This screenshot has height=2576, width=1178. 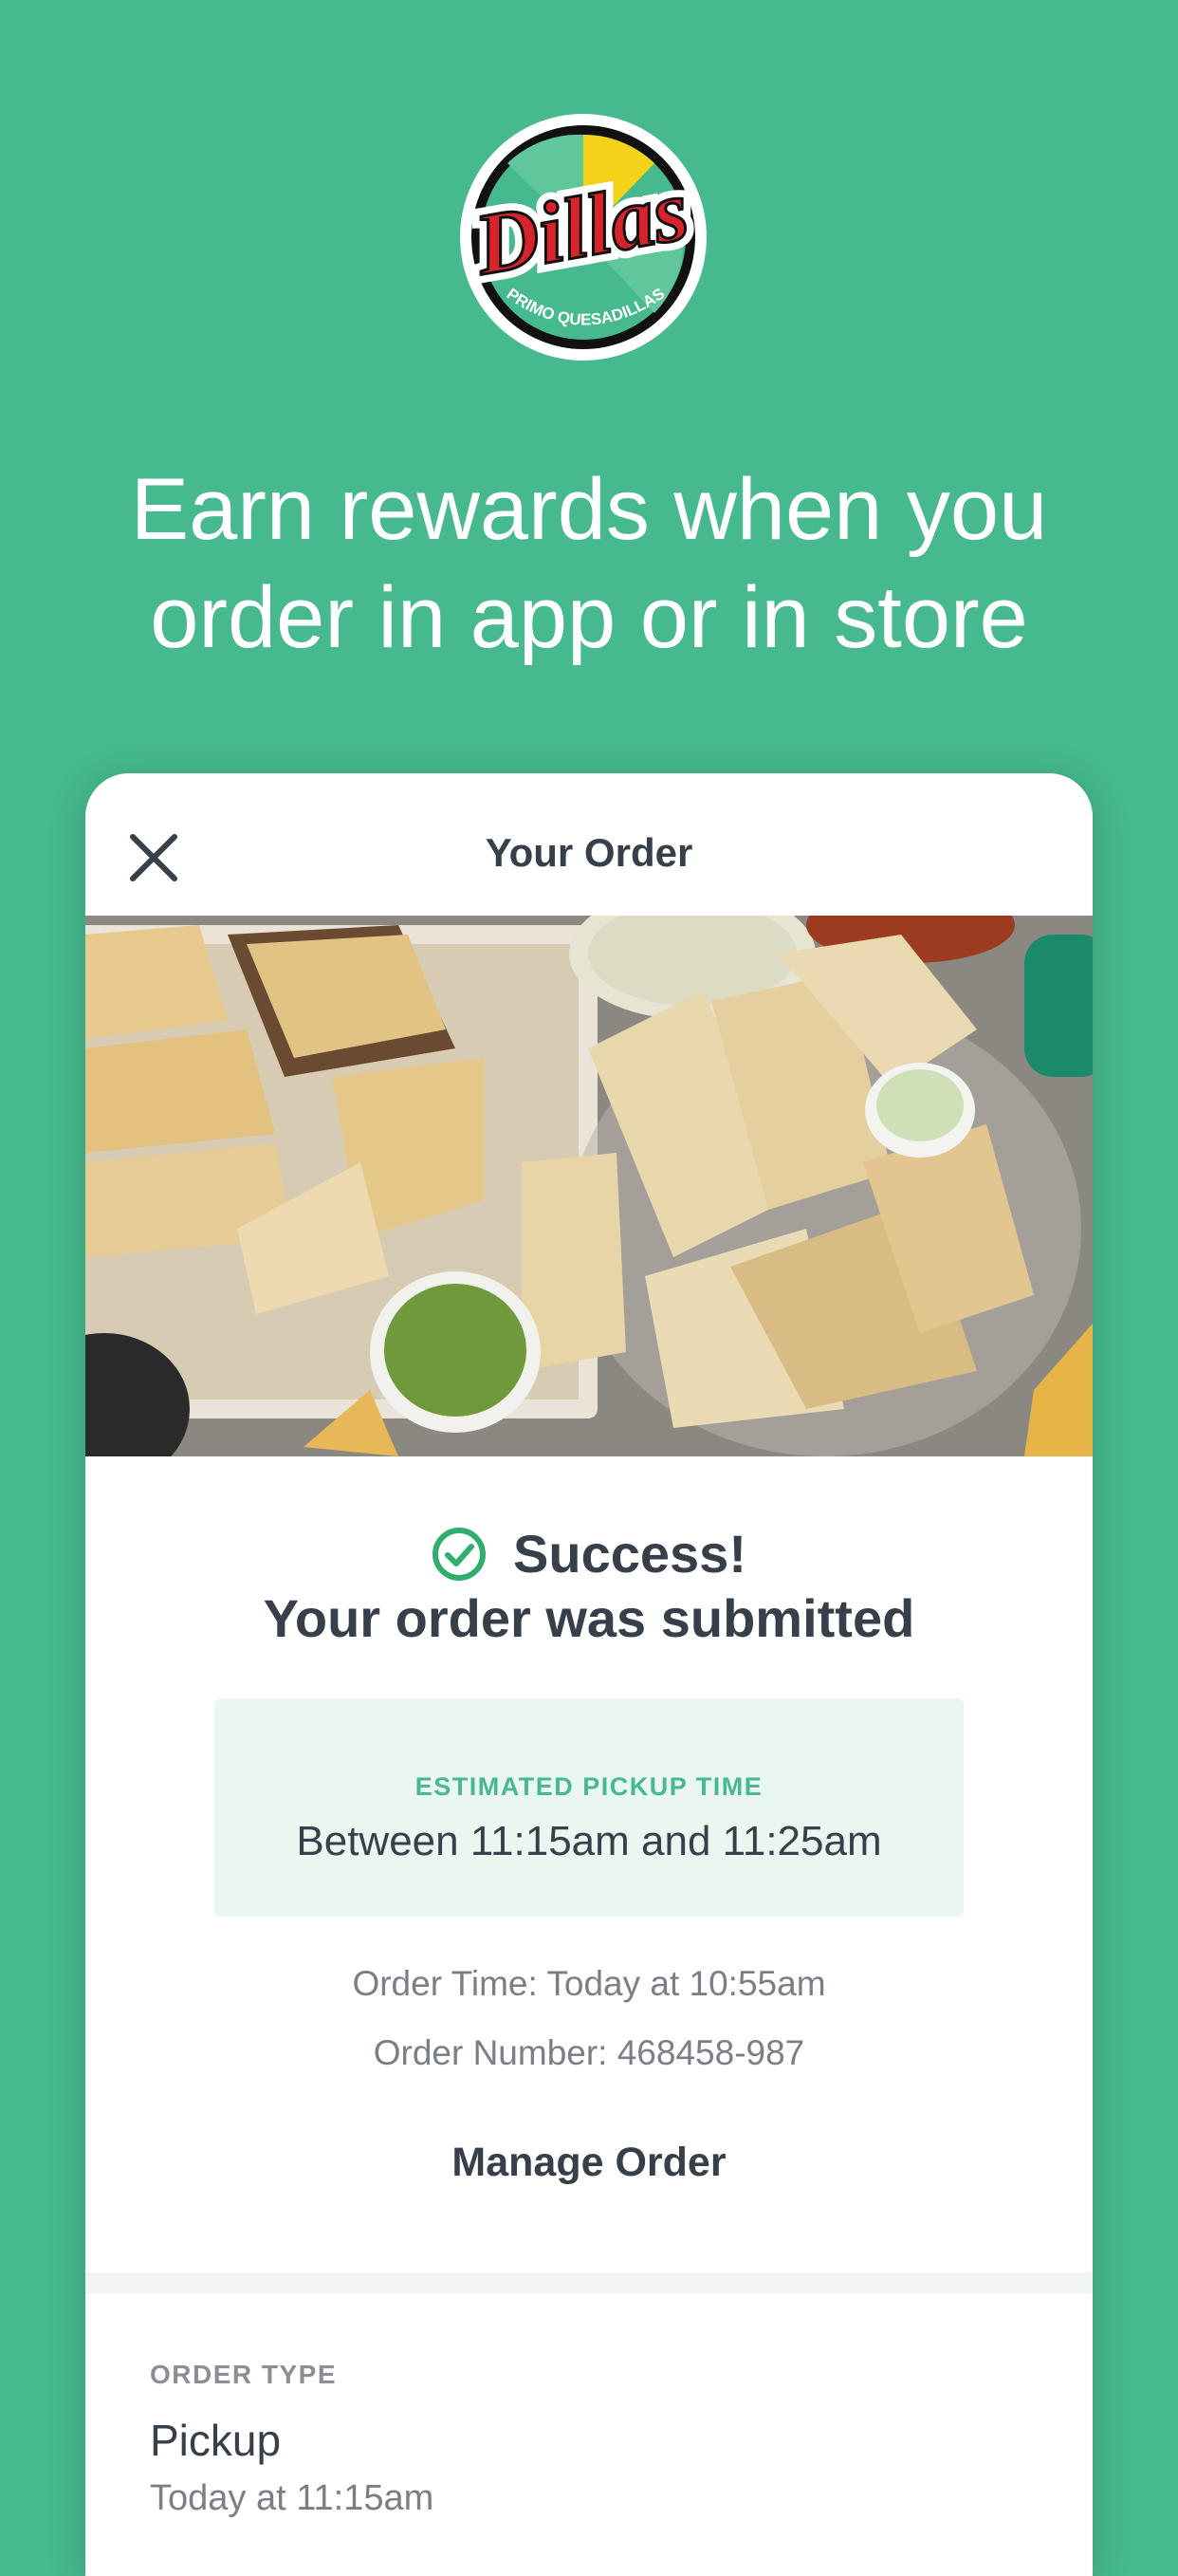 What do you see at coordinates (589, 1983) in the screenshot?
I see `order-time: Order Time: Today at 10:55am` at bounding box center [589, 1983].